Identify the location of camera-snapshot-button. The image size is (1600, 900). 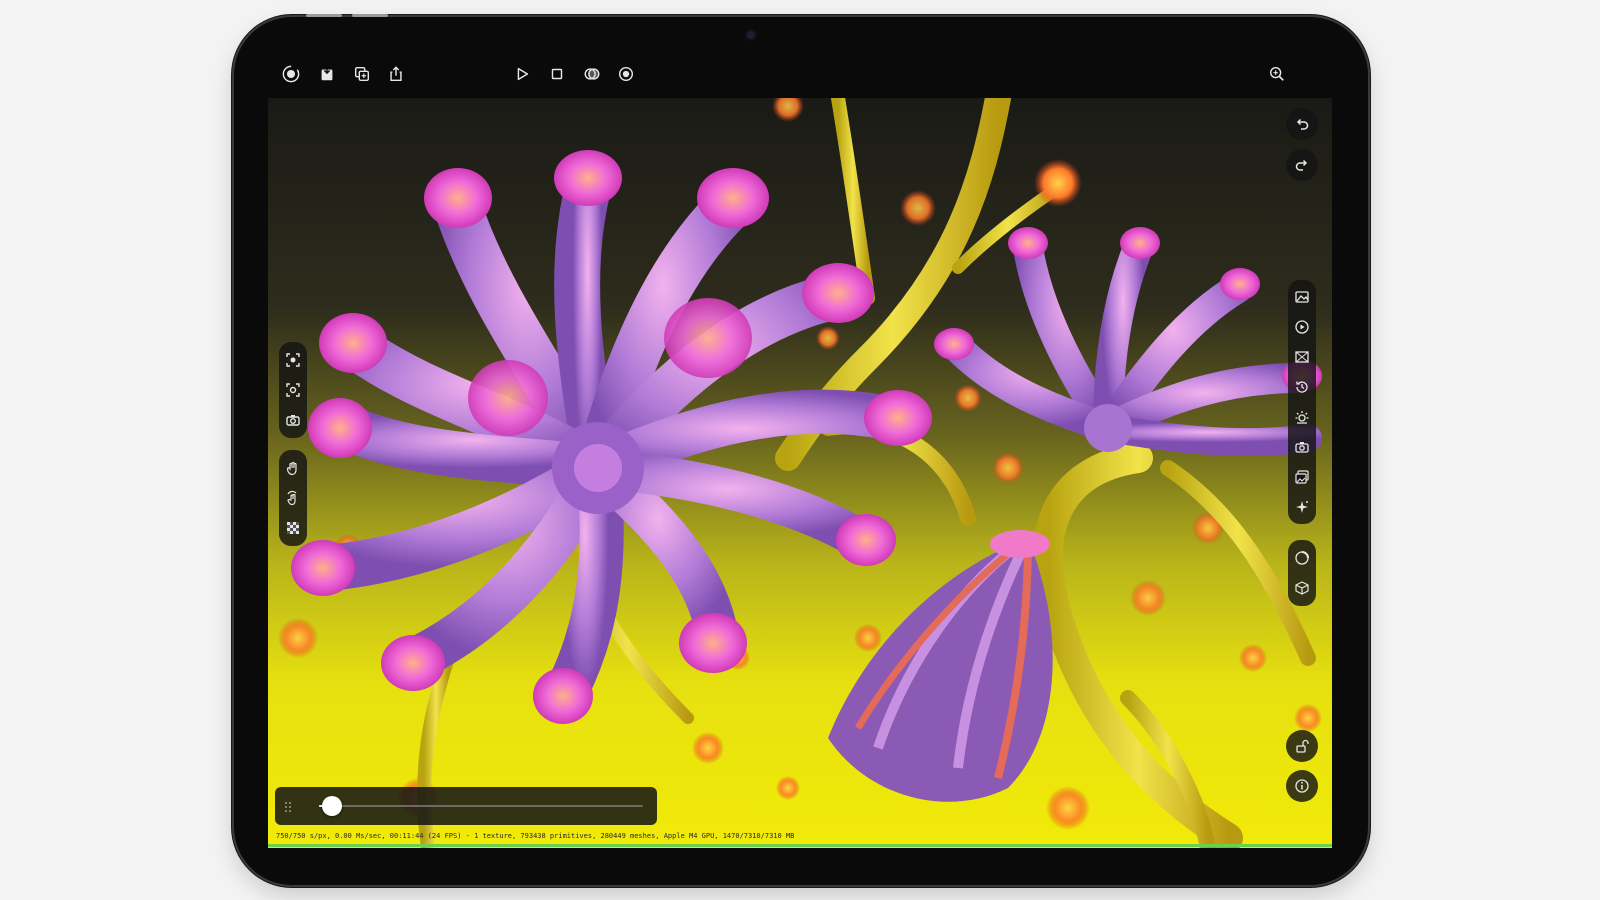
(293, 420).